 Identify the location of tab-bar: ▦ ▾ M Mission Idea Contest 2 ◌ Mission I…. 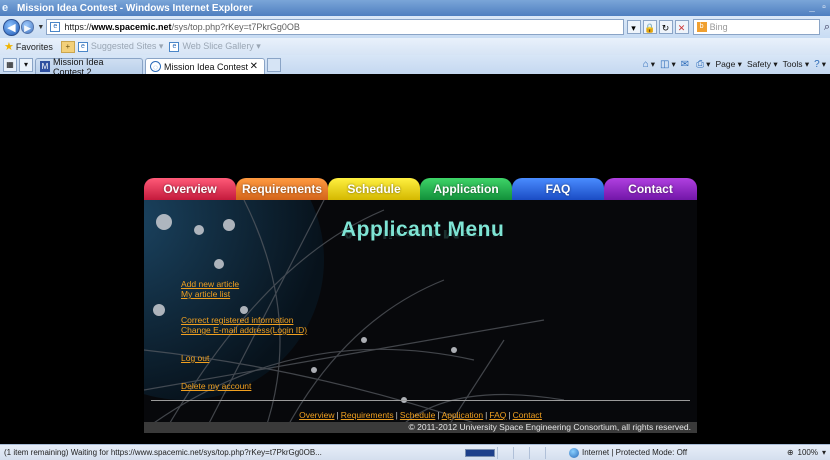
(415, 66).